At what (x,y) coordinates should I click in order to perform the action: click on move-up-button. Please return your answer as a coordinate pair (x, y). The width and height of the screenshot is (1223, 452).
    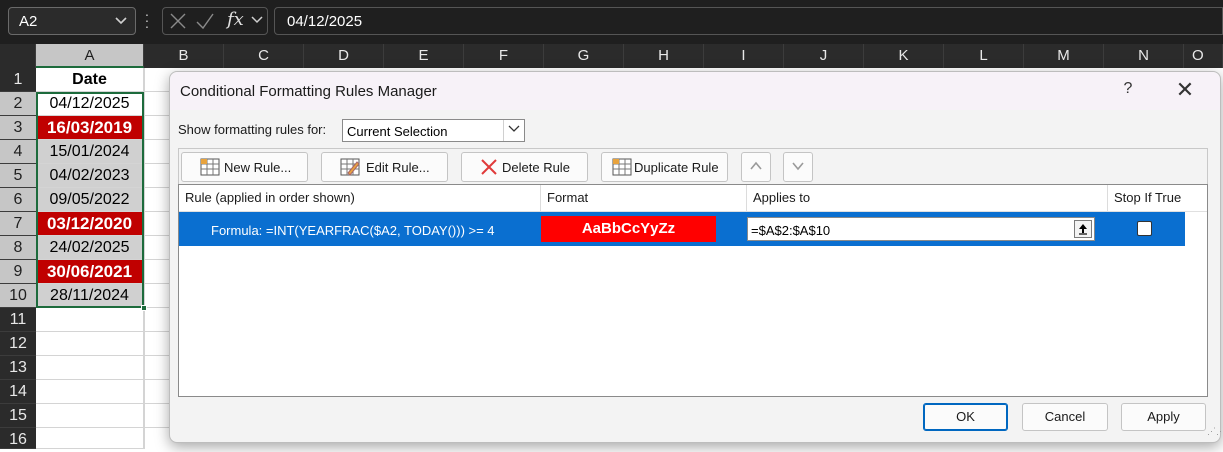
    Looking at the image, I should click on (756, 167).